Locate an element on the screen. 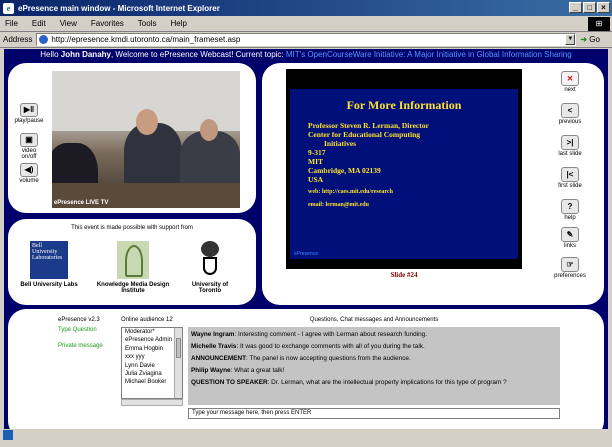  menu-bar: File Edit View Favorites Tools Help is located at coordinates (306, 24).